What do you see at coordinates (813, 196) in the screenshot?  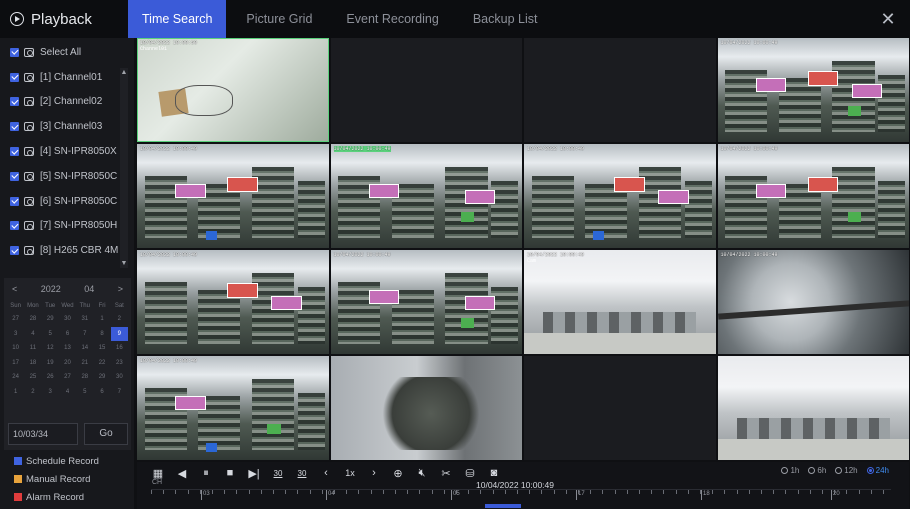 I see `video-cell-8: 10/04/2022 10:00:49` at bounding box center [813, 196].